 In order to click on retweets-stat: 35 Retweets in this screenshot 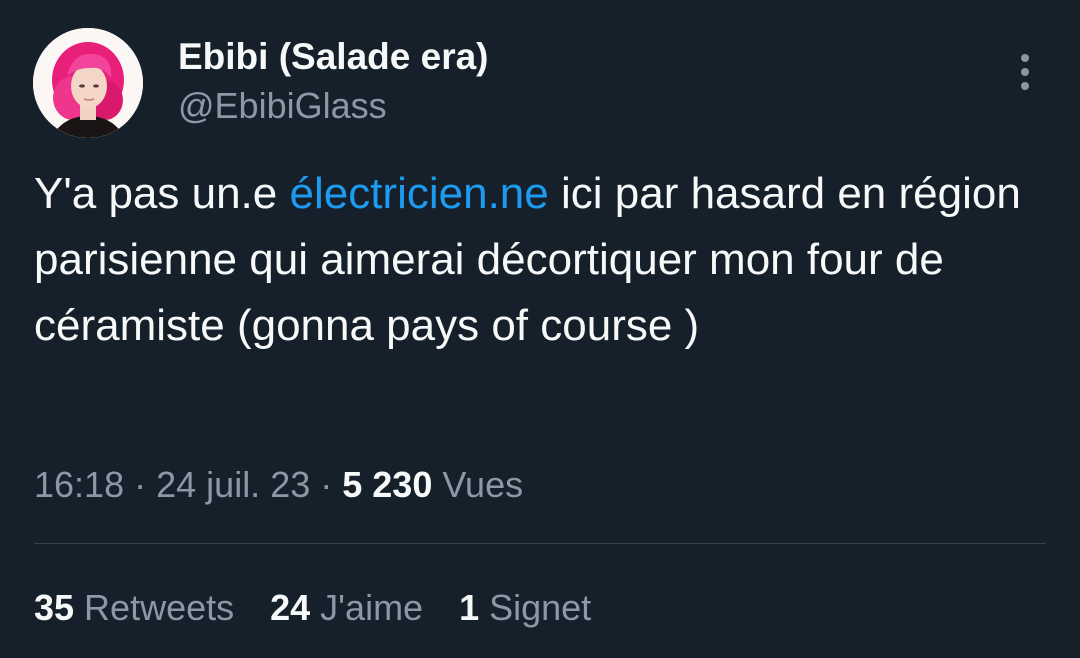, I will do `click(134, 608)`.